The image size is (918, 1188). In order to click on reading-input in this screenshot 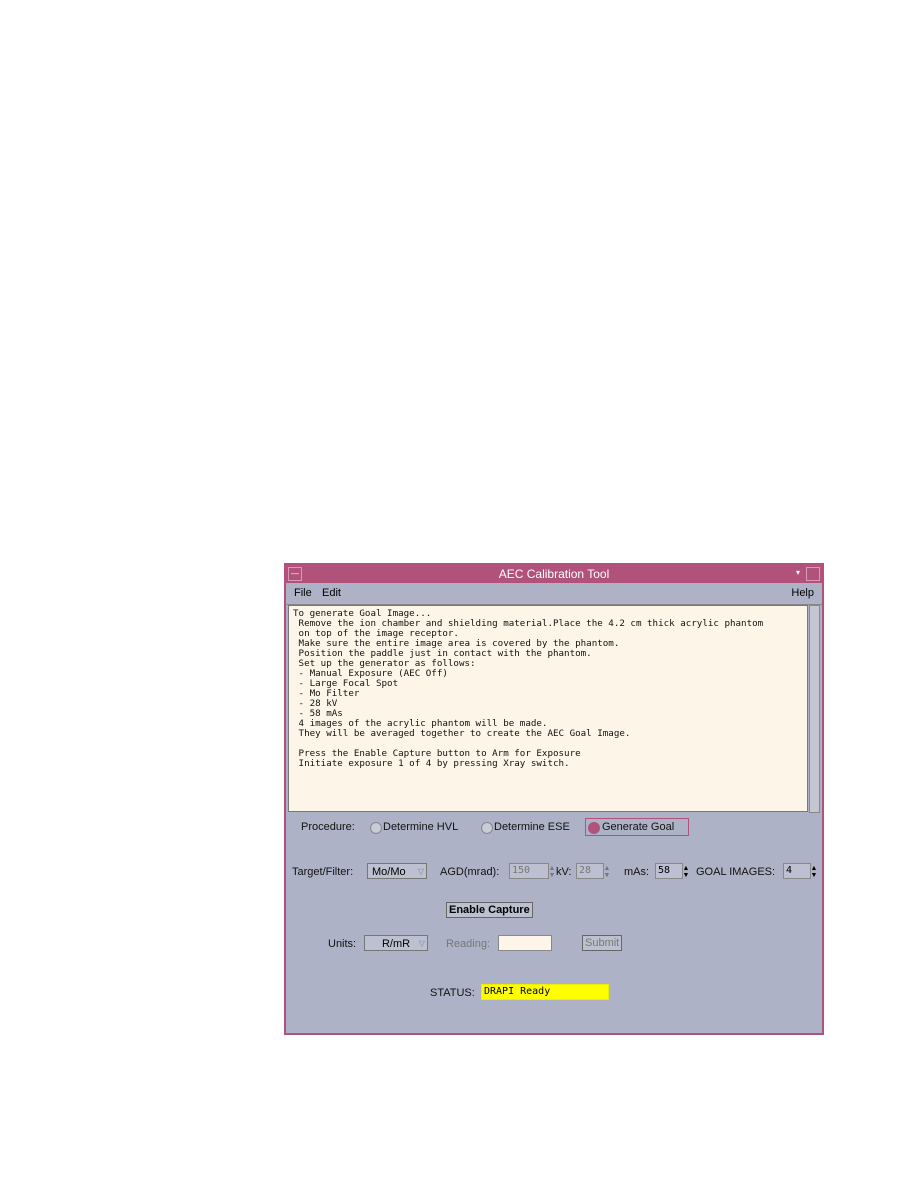, I will do `click(525, 943)`.